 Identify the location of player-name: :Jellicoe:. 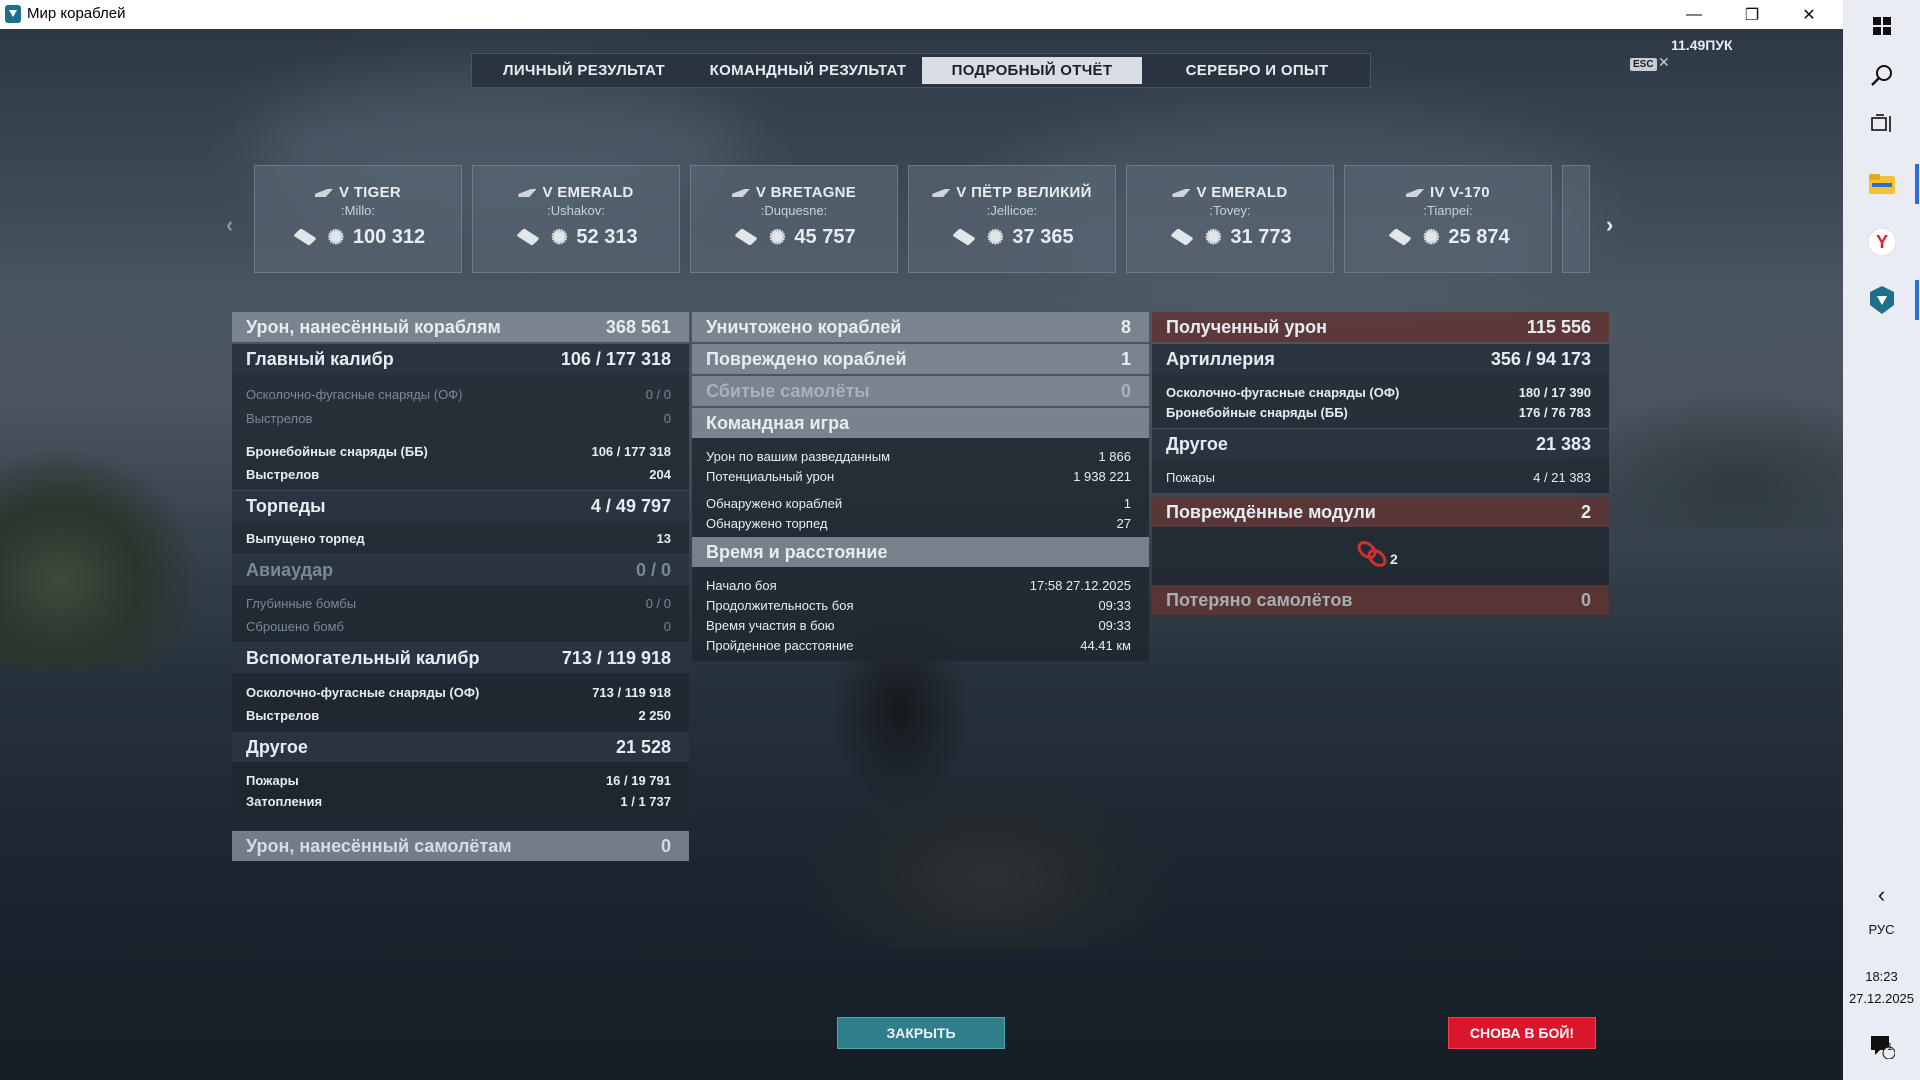
(1012, 210).